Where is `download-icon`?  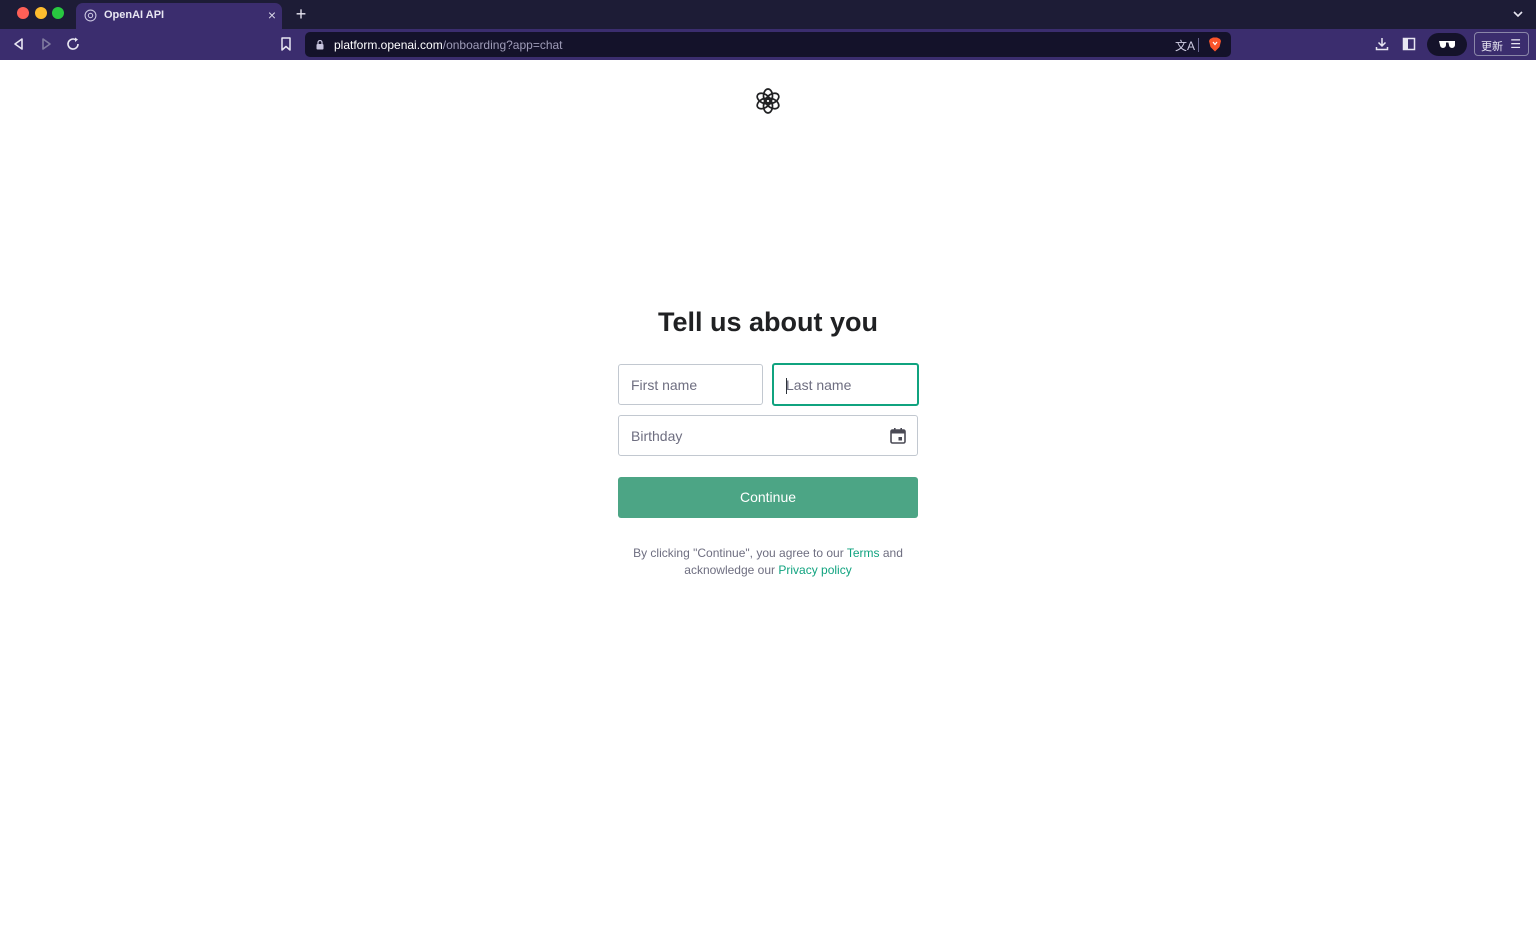
download-icon is located at coordinates (1382, 44).